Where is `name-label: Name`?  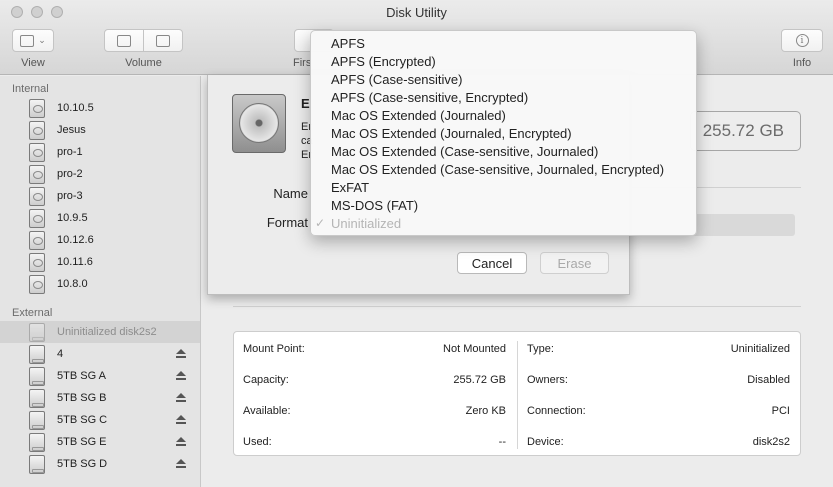 name-label: Name is located at coordinates (290, 193).